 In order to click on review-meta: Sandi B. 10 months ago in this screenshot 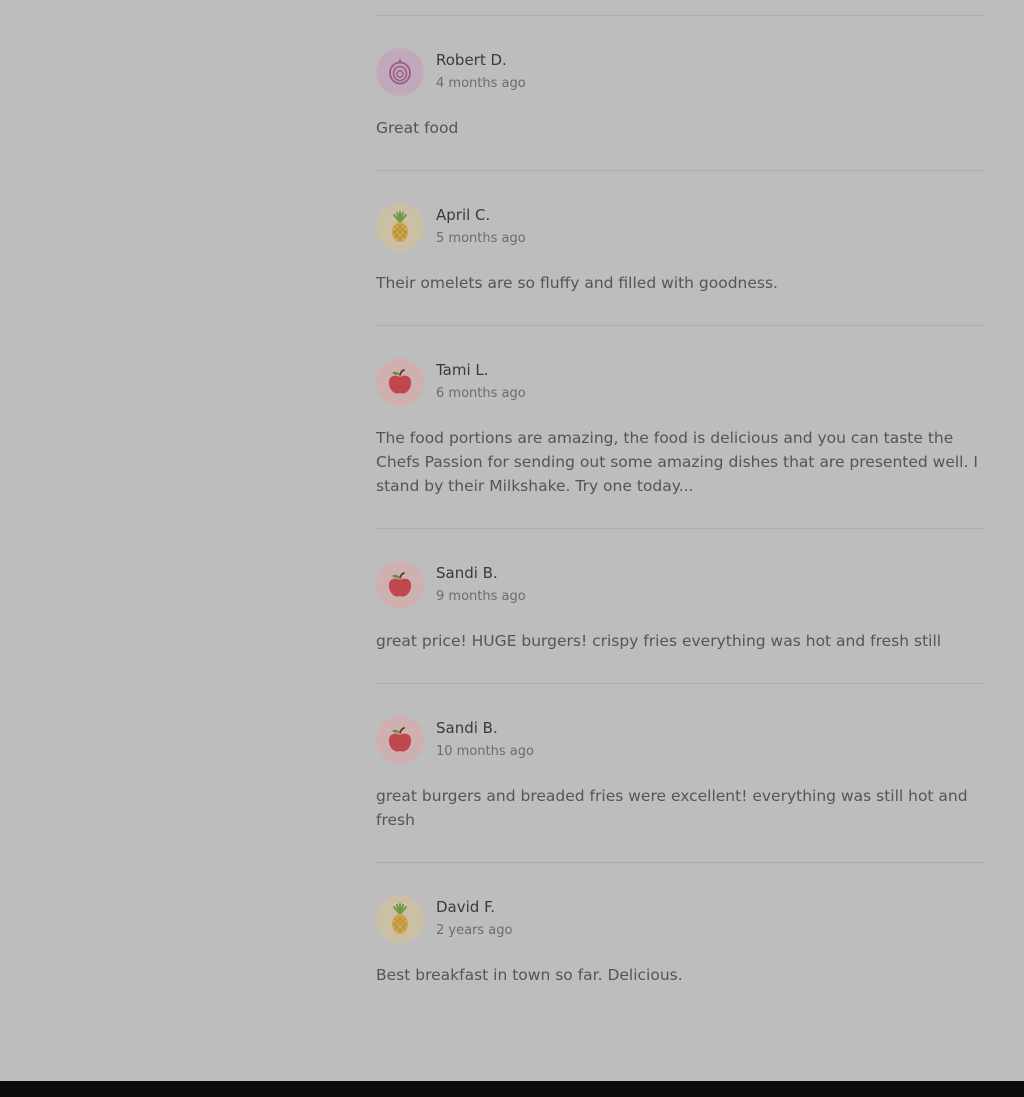, I will do `click(485, 738)`.